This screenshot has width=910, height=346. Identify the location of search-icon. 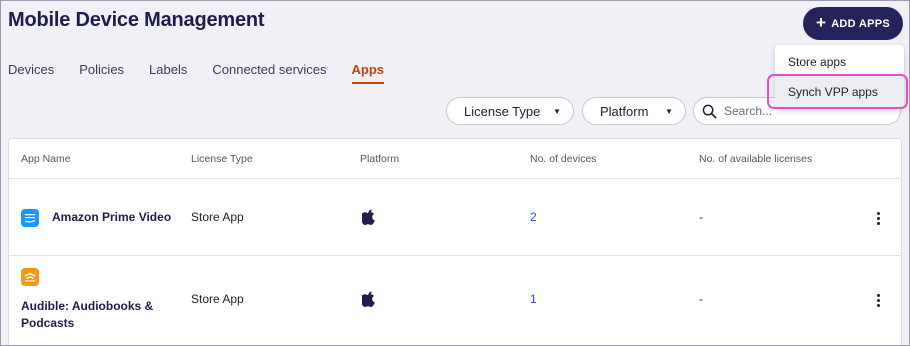
(709, 111).